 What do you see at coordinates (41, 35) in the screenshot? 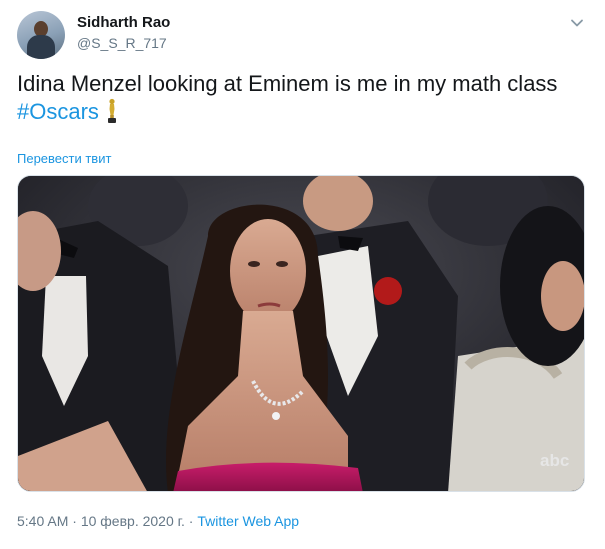
I see `avatar` at bounding box center [41, 35].